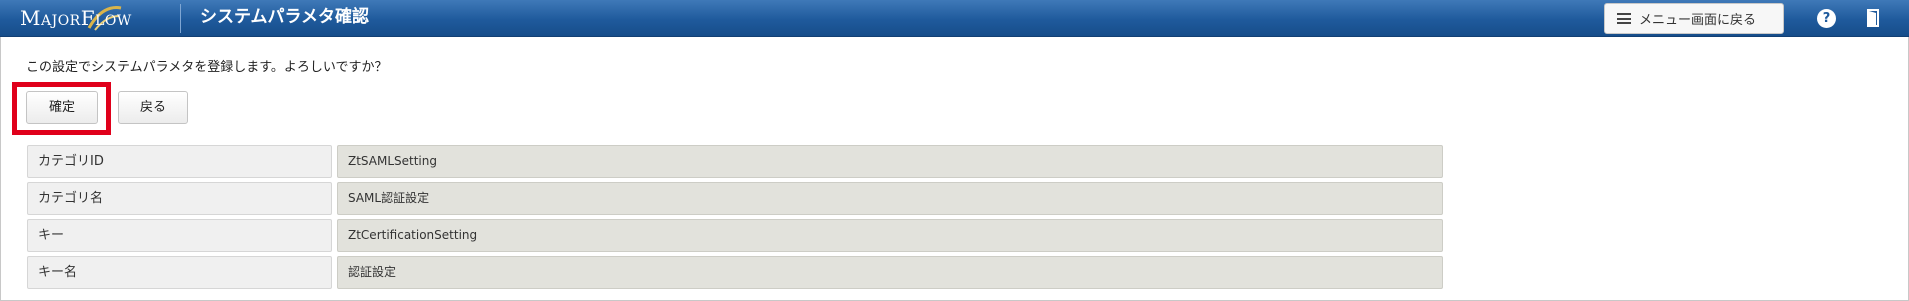  I want to click on back-to-menu-button: メニュー画面に戻る, so click(1694, 18).